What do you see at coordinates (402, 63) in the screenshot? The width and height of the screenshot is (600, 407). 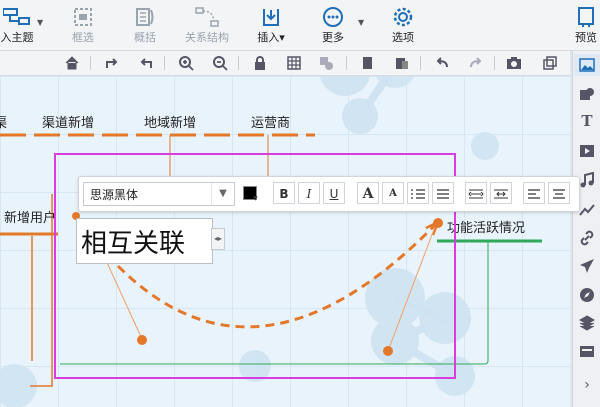 I see `paste-icon` at bounding box center [402, 63].